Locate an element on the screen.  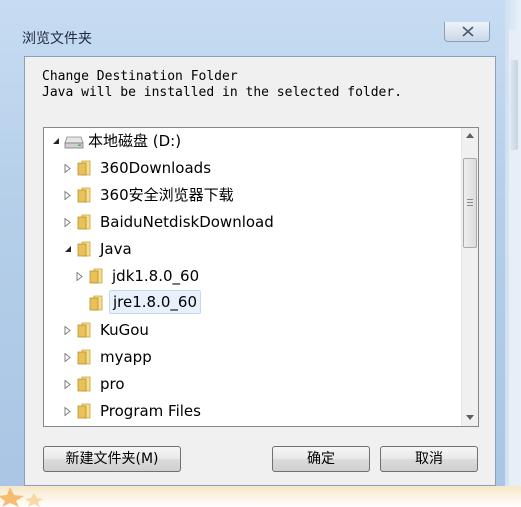
tree-item-label: BaiduNetdiskDownload is located at coordinates (187, 222).